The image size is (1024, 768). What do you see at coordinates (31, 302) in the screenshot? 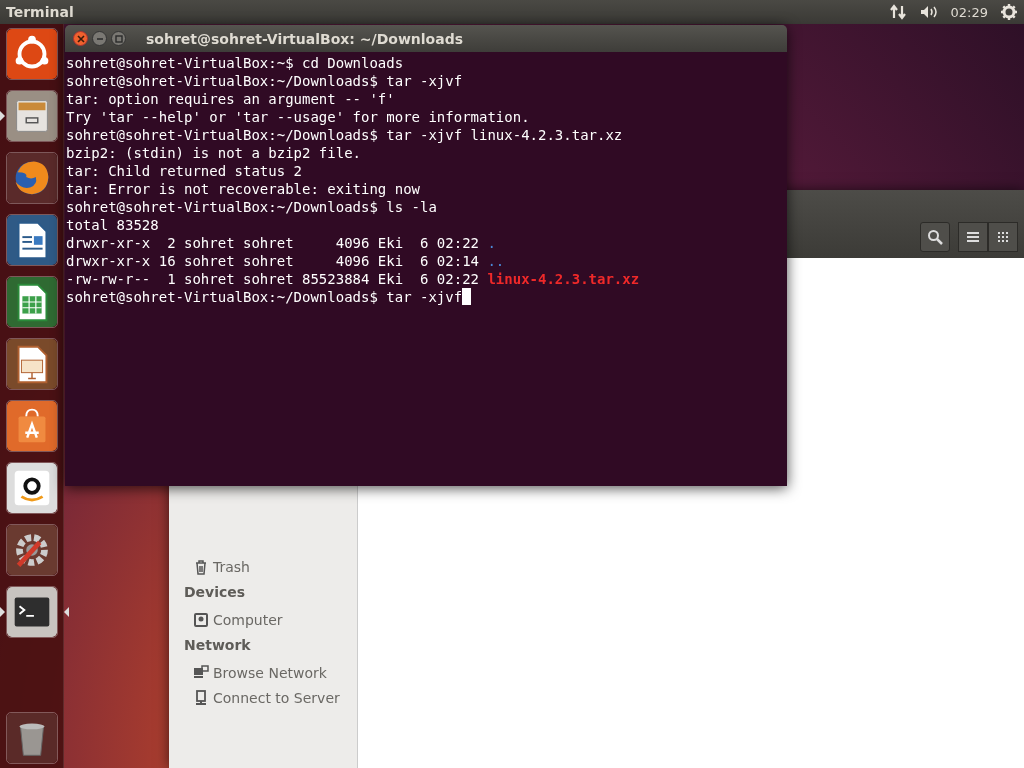
I see `spreadsheet-icon` at bounding box center [31, 302].